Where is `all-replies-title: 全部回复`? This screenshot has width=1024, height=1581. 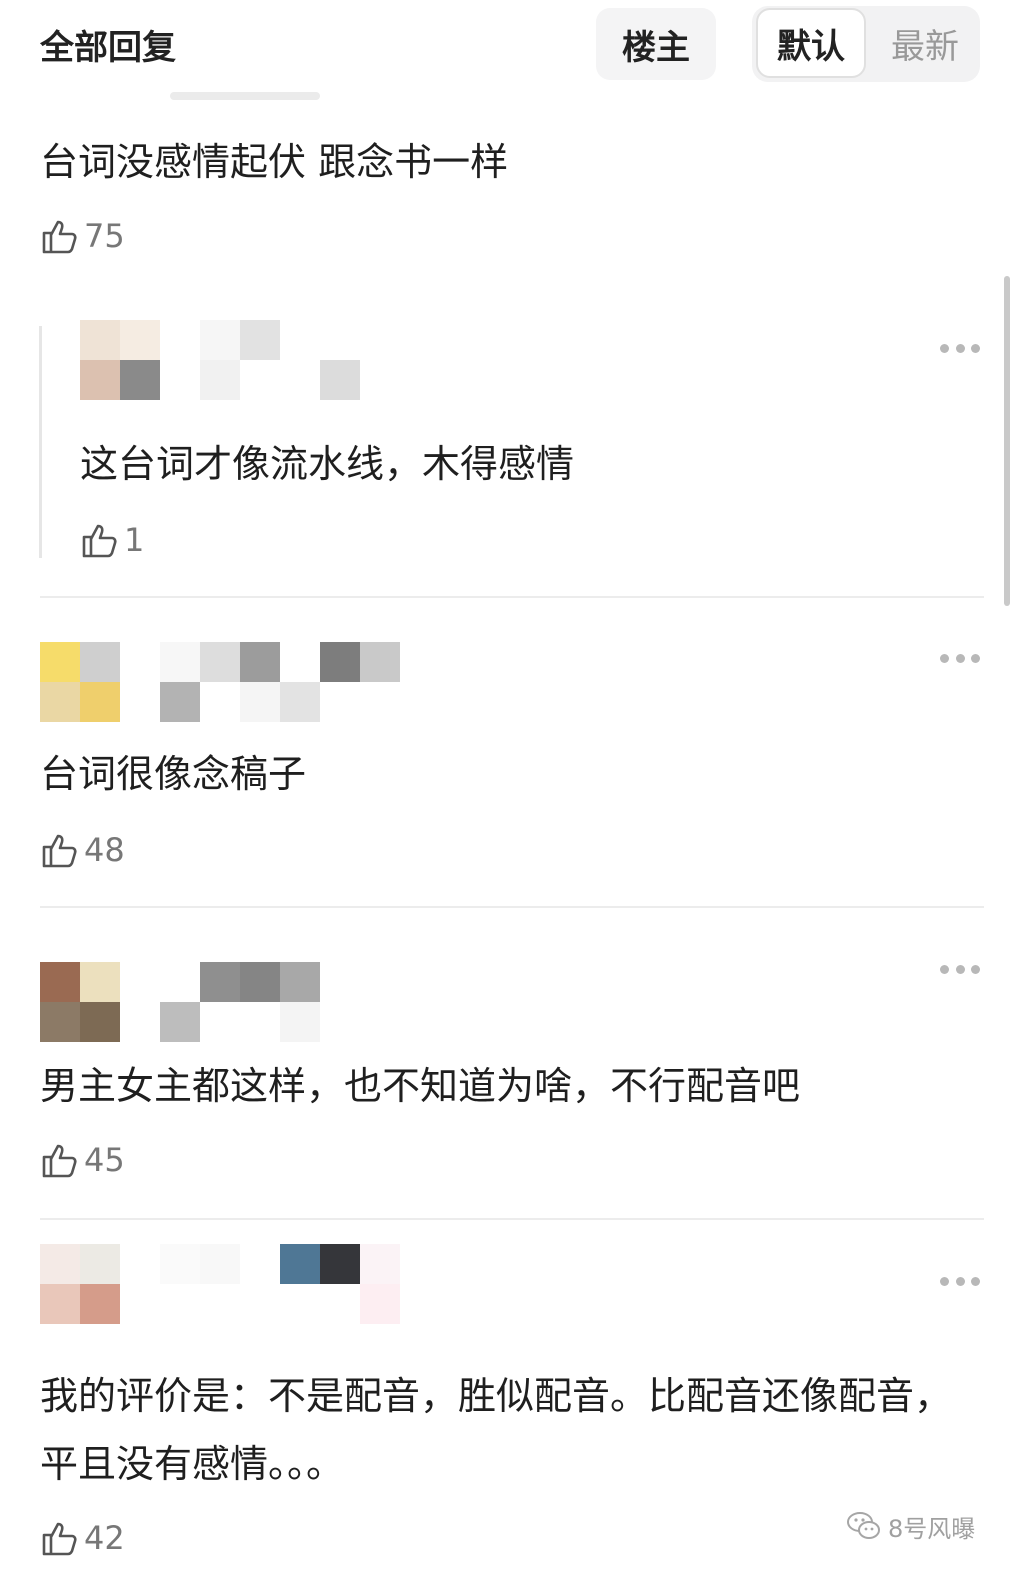 all-replies-title: 全部回复 is located at coordinates (108, 48).